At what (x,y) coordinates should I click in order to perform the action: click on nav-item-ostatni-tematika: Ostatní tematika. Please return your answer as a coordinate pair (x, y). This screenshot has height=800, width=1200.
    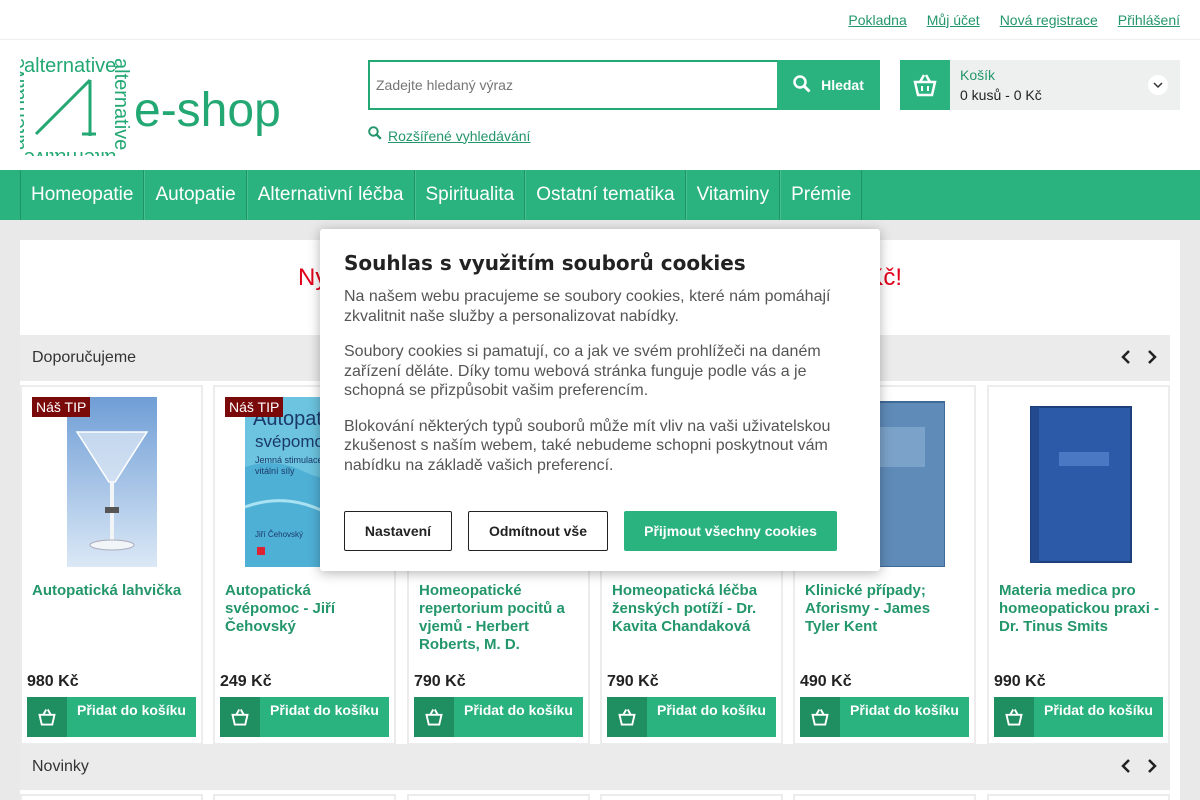
    Looking at the image, I should click on (605, 195).